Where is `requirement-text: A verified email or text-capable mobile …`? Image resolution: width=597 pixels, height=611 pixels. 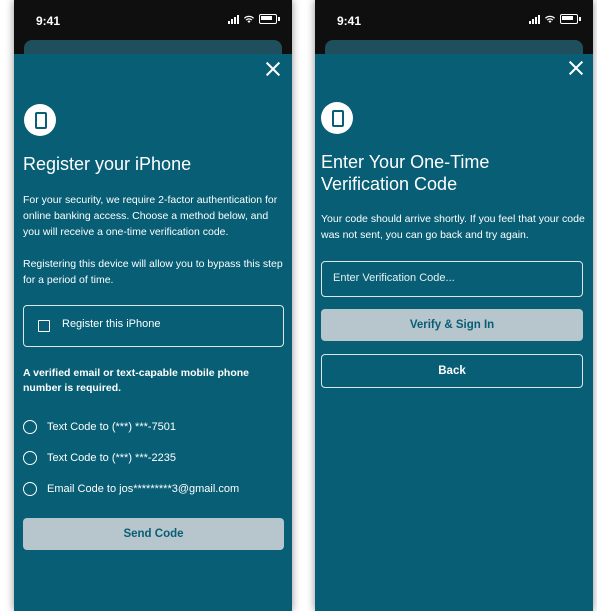
requirement-text: A verified email or text-capable mobile … is located at coordinates (136, 380).